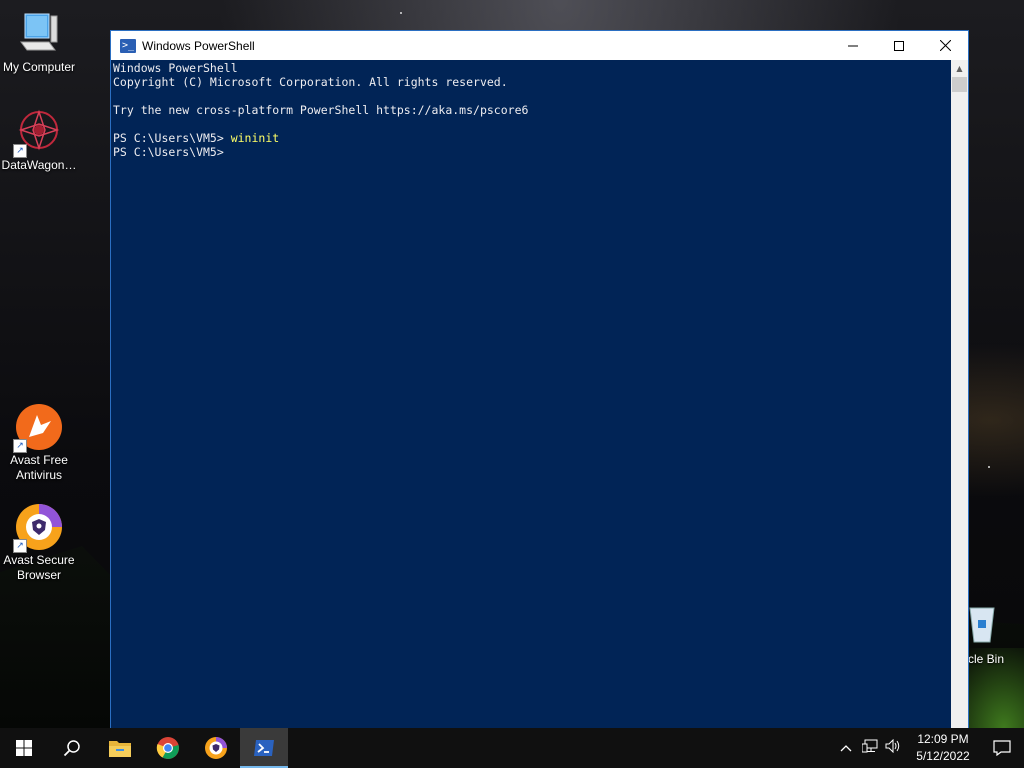  What do you see at coordinates (39, 567) in the screenshot?
I see `desktop-icon-label: Avast Secure Browser` at bounding box center [39, 567].